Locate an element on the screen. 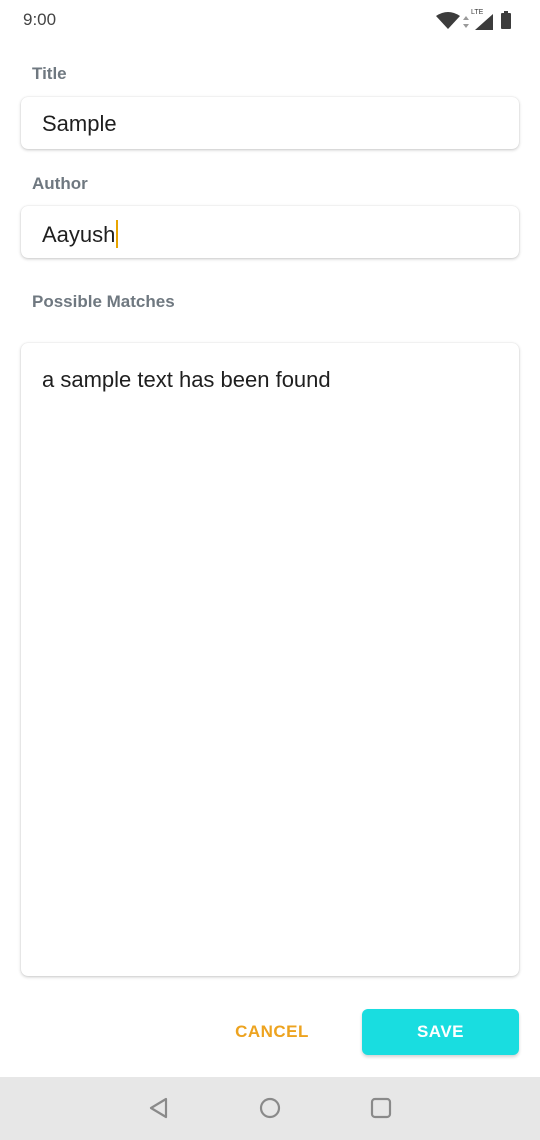 The height and width of the screenshot is (1140, 540). possible-matches-text: a sample text has been found is located at coordinates (186, 379).